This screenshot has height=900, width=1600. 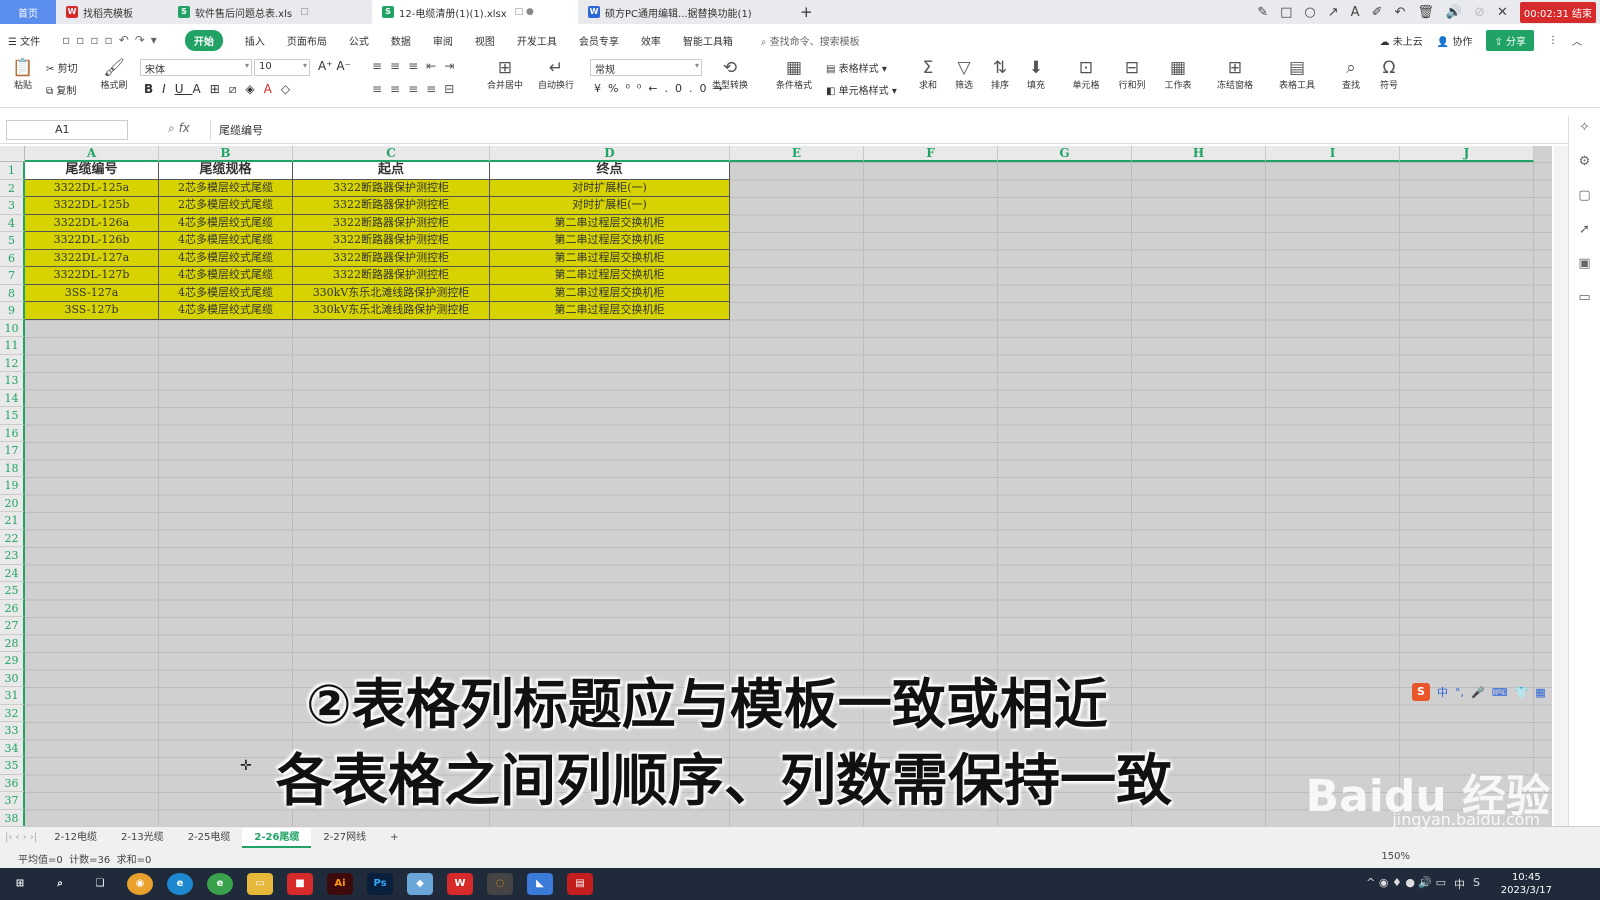 I want to click on menu-page-layout: 页面布局, so click(x=307, y=40).